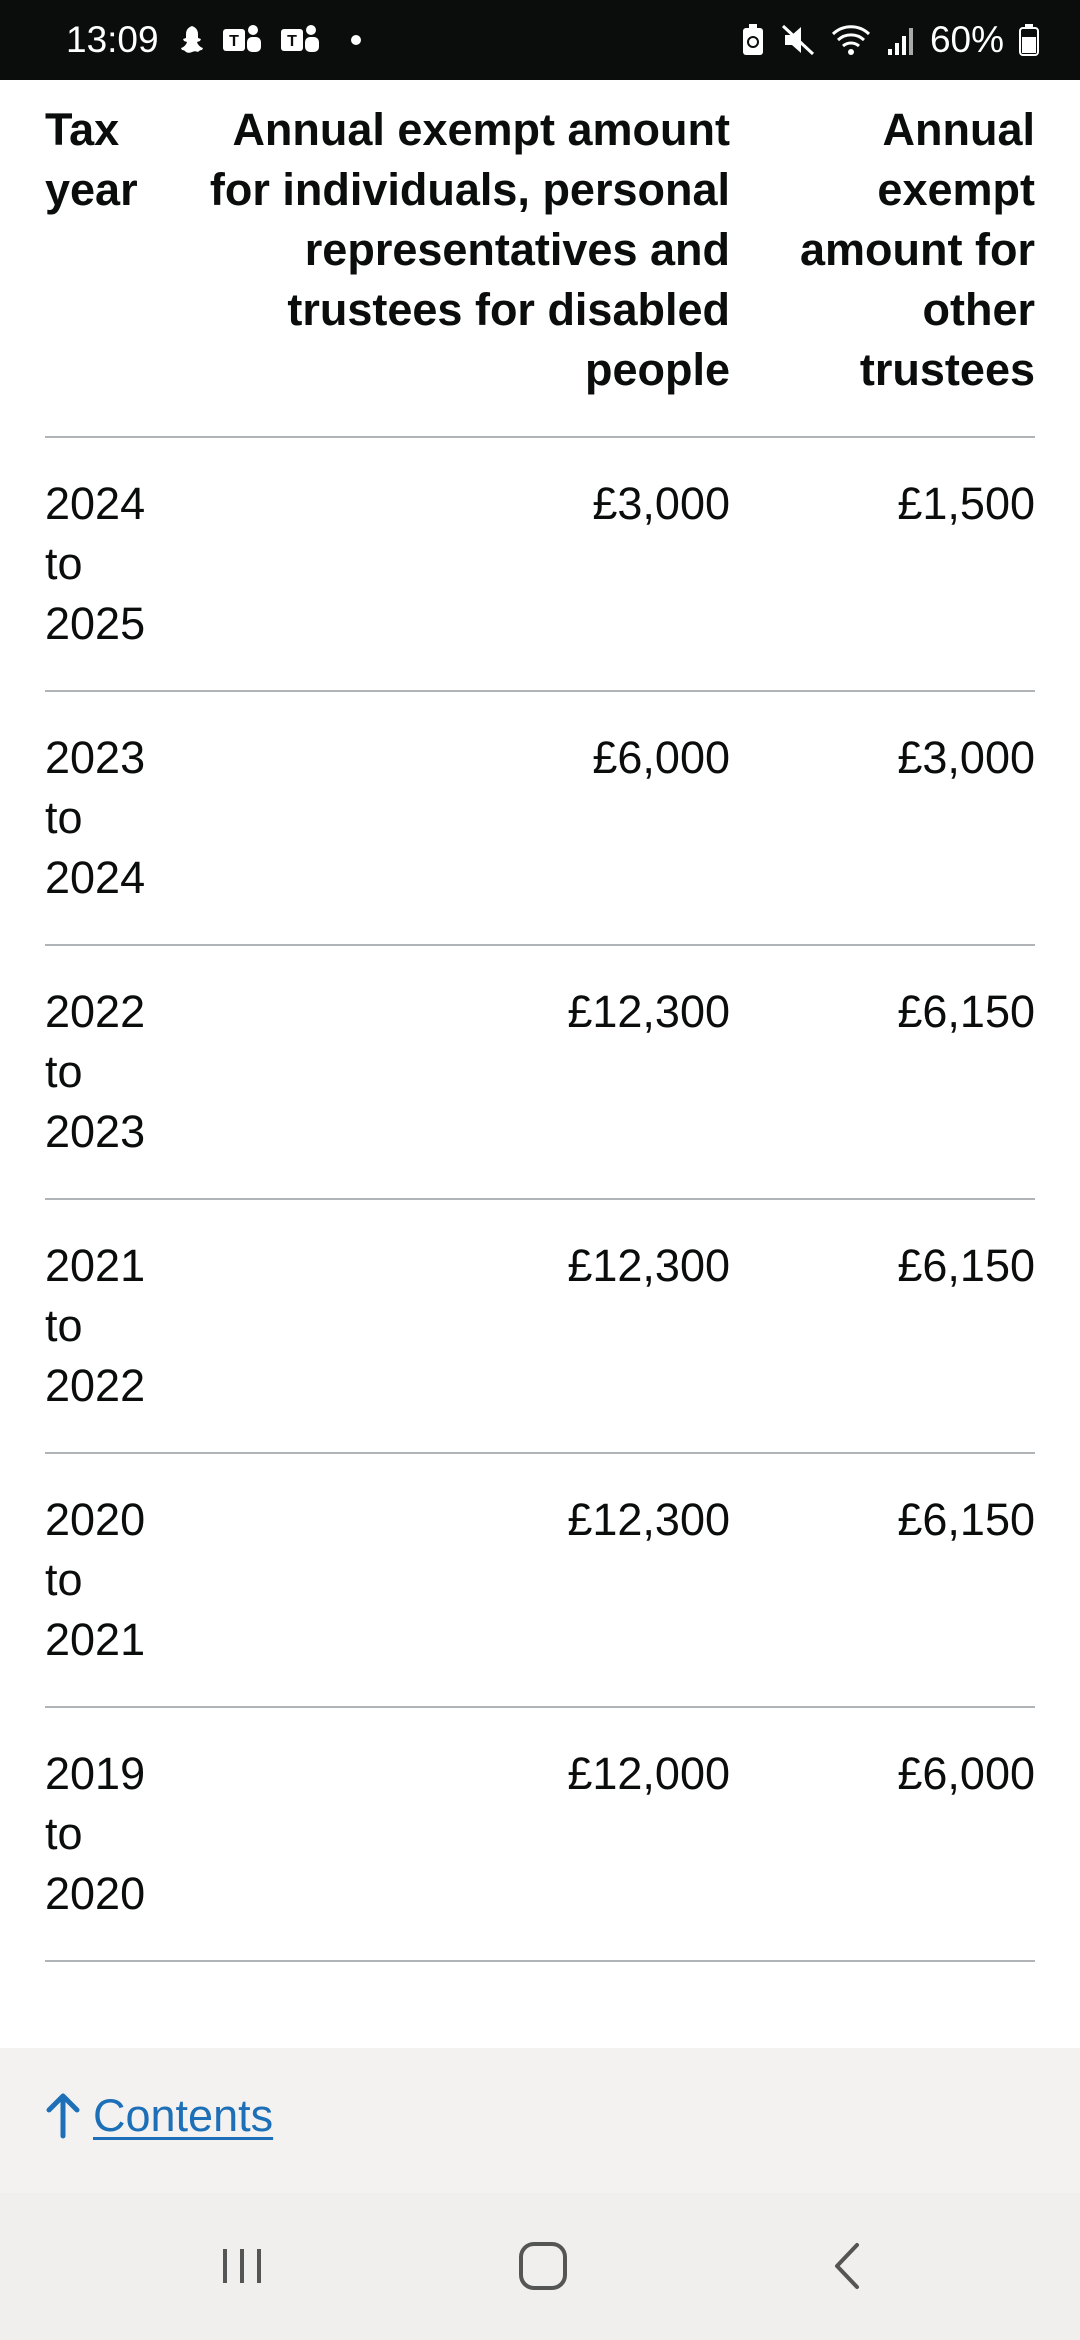  What do you see at coordinates (213, 40) in the screenshot?
I see `status-left: 13:09 T T` at bounding box center [213, 40].